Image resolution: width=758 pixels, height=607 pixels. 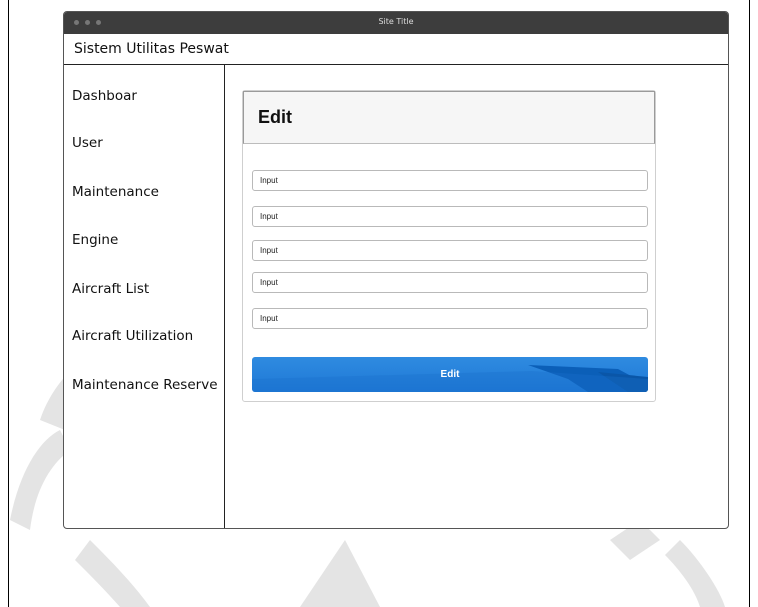 I want to click on sidebar-item-aircraft-utilization: Aircraft Utilization, so click(x=132, y=336).